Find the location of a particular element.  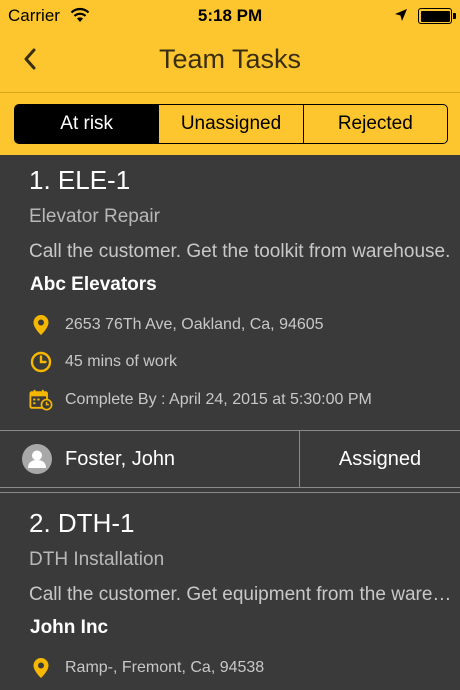

divider is located at coordinates (230, 92).